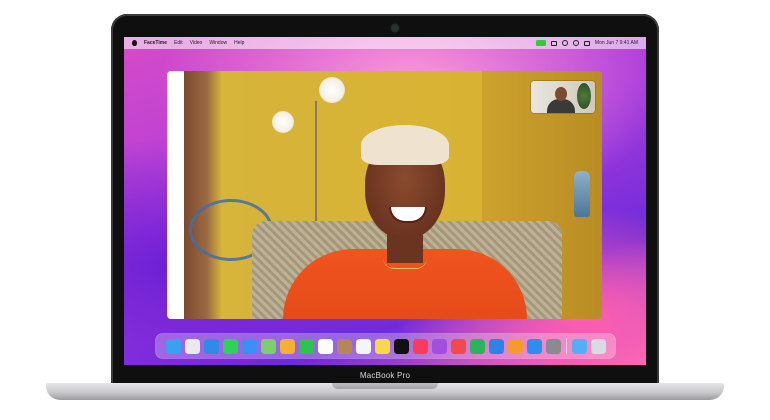  Describe the element at coordinates (211, 346) in the screenshot. I see `safari-icon` at that location.